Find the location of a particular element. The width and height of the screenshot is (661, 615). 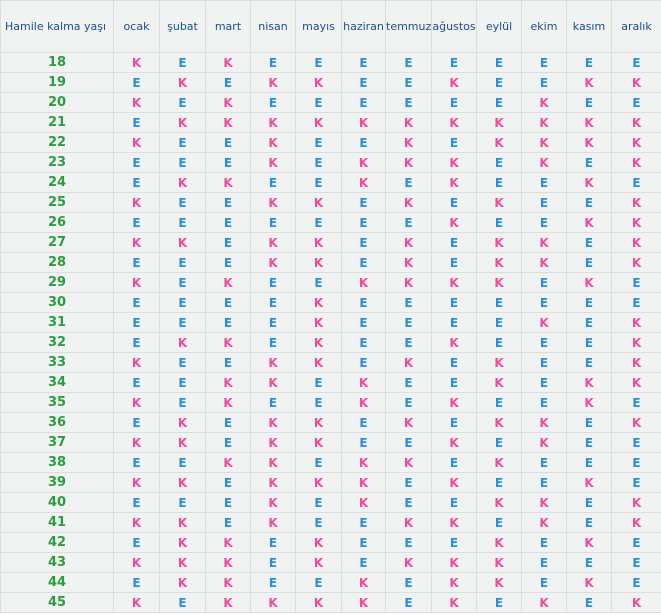

age-cell: 38 is located at coordinates (57, 462).